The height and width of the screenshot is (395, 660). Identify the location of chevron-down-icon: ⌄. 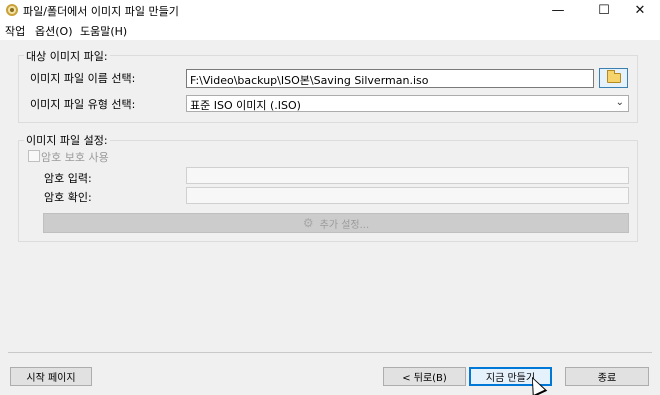
(619, 102).